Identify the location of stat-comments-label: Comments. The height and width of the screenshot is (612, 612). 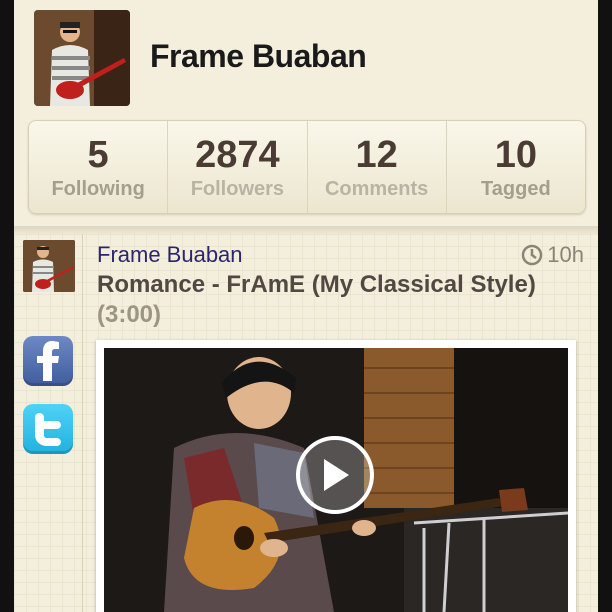
(376, 189).